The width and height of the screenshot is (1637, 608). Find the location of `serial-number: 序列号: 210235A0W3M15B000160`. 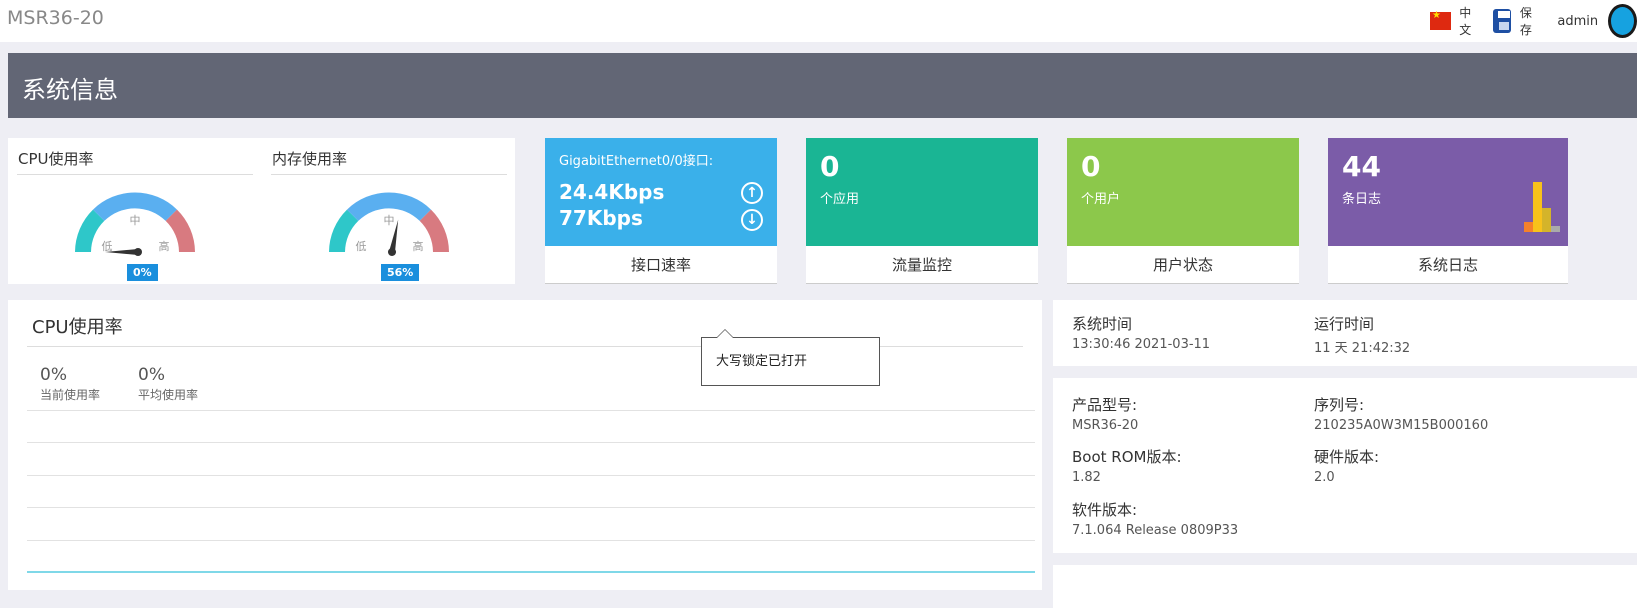

serial-number: 序列号: 210235A0W3M15B000160 is located at coordinates (1401, 413).